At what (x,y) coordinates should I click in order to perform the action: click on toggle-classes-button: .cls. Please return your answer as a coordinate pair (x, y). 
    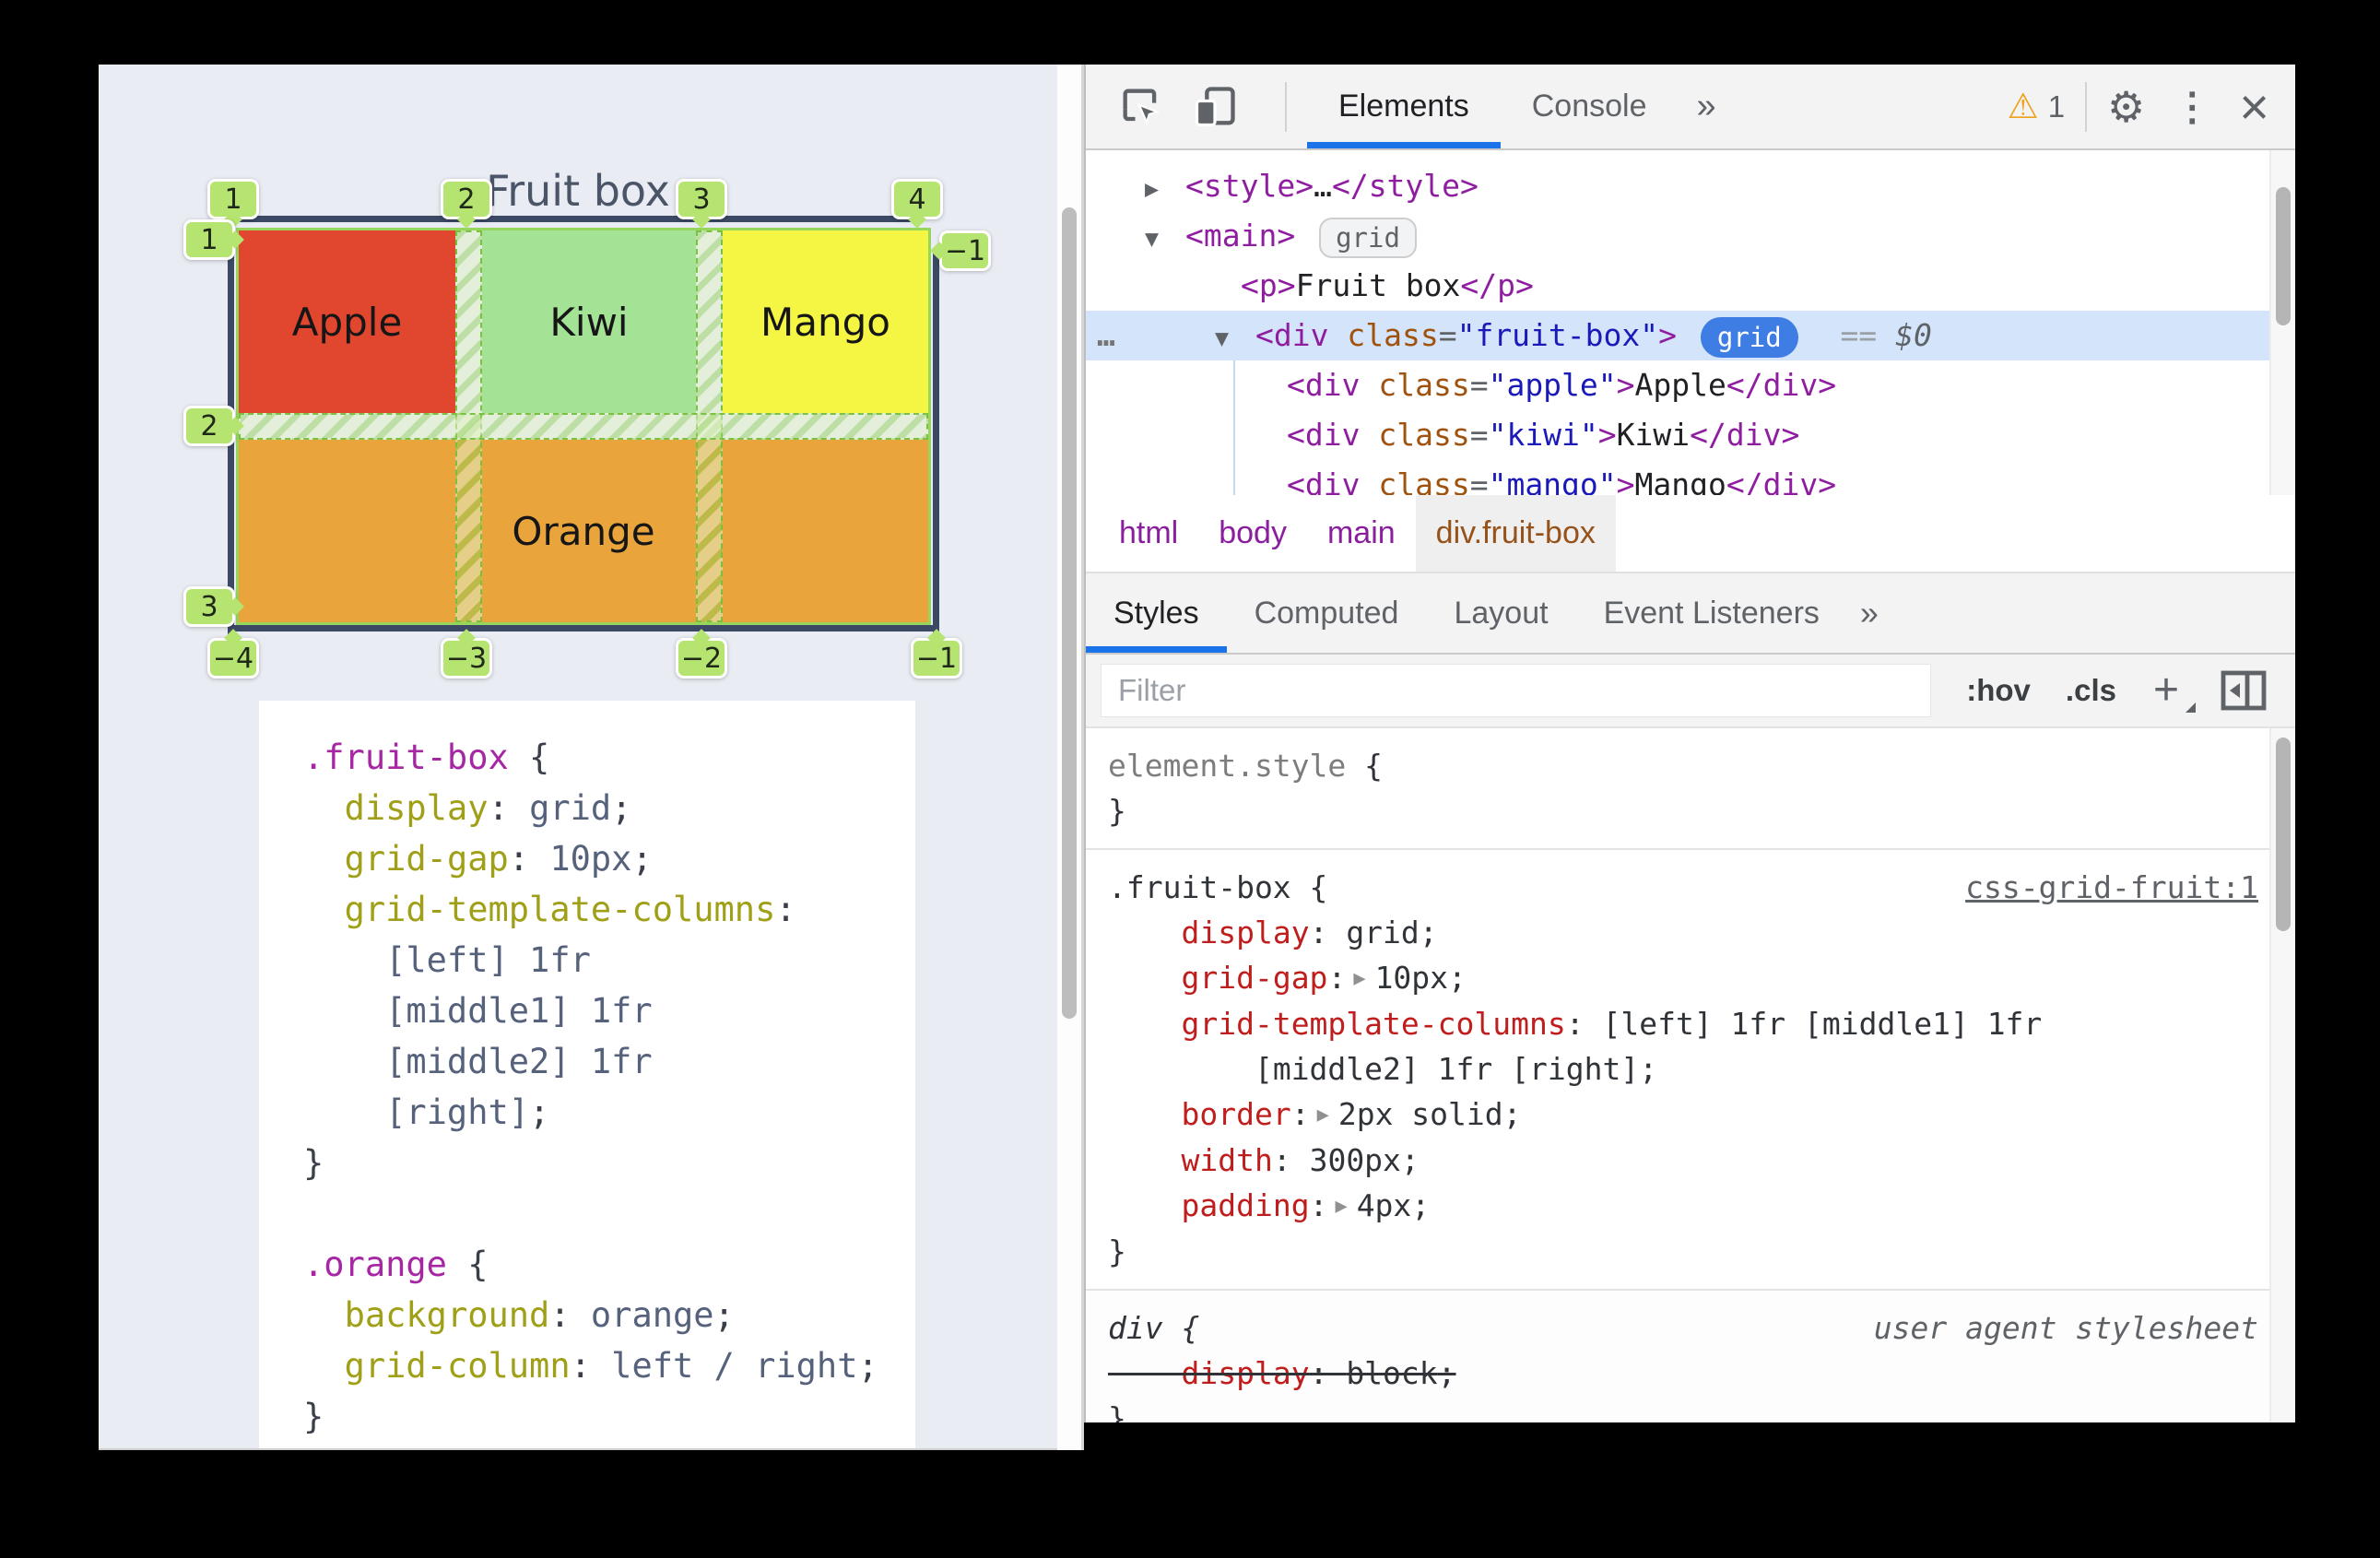
    Looking at the image, I should click on (2091, 690).